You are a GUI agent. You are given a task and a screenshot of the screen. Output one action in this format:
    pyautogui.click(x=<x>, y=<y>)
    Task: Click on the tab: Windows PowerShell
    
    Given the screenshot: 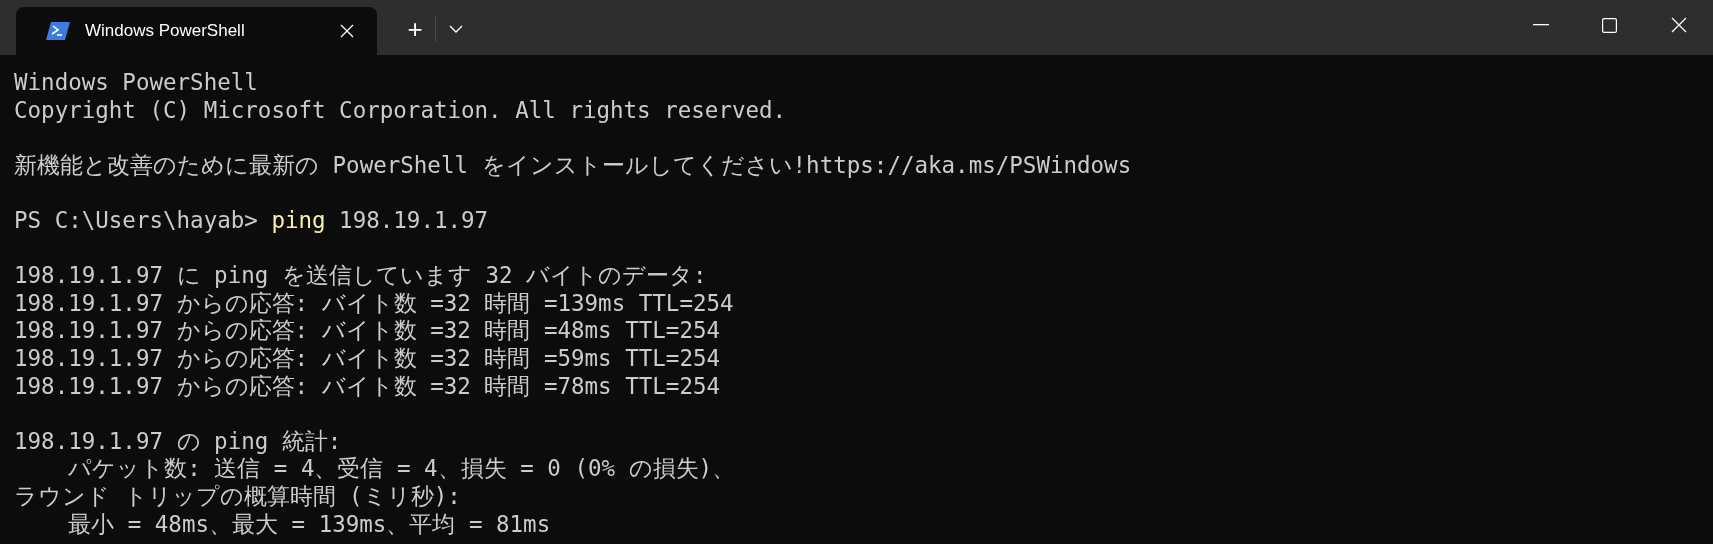 What is the action you would take?
    pyautogui.click(x=196, y=31)
    